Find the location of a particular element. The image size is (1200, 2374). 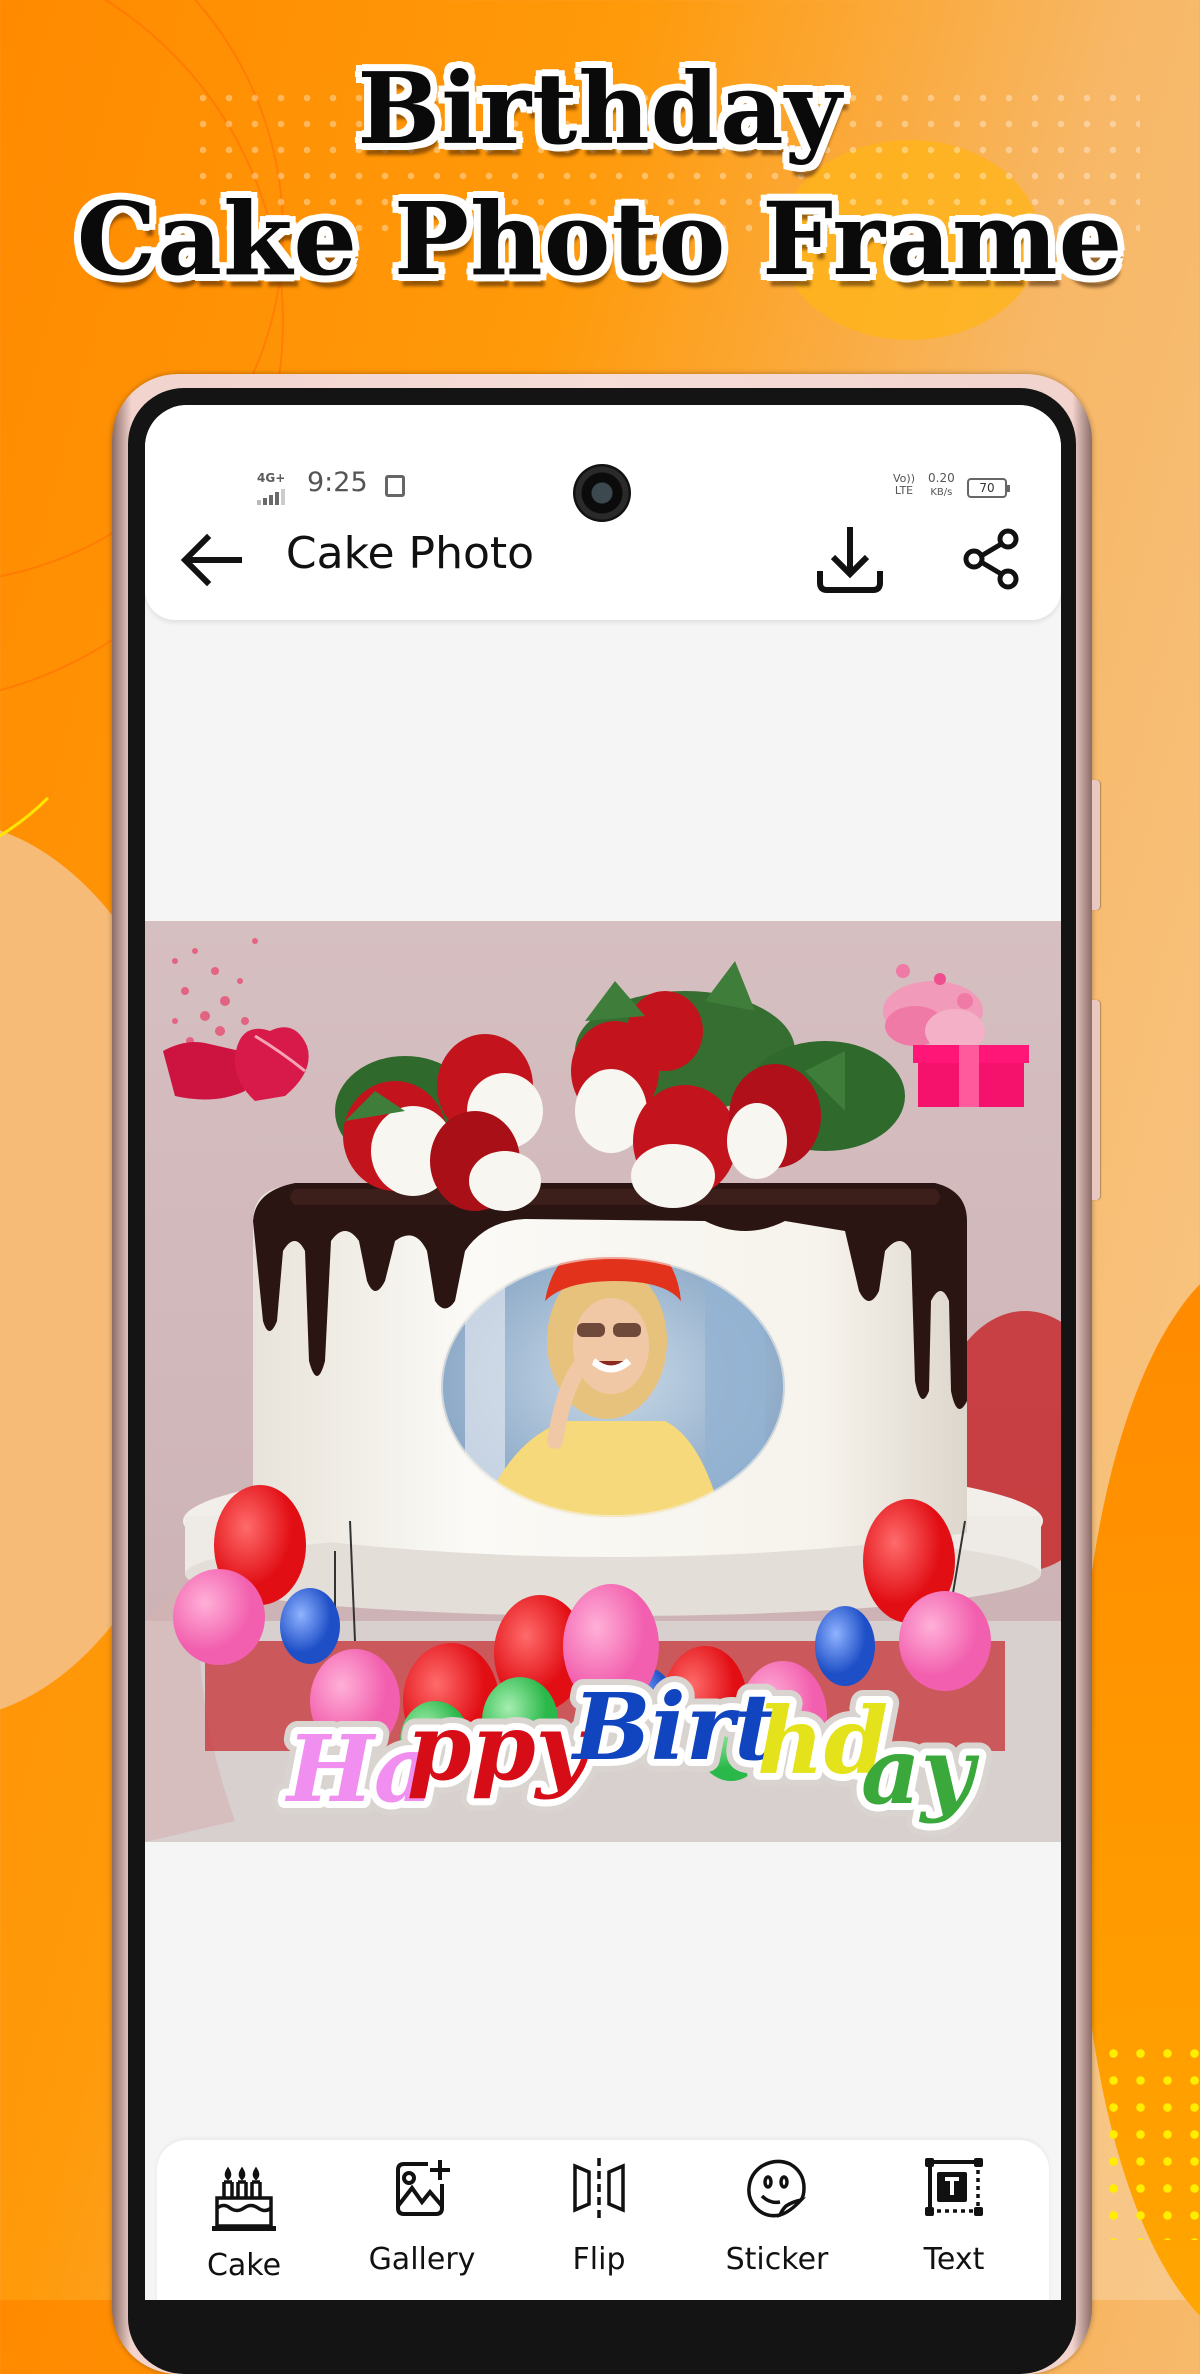

tool-label: Cake is located at coordinates (244, 2265).